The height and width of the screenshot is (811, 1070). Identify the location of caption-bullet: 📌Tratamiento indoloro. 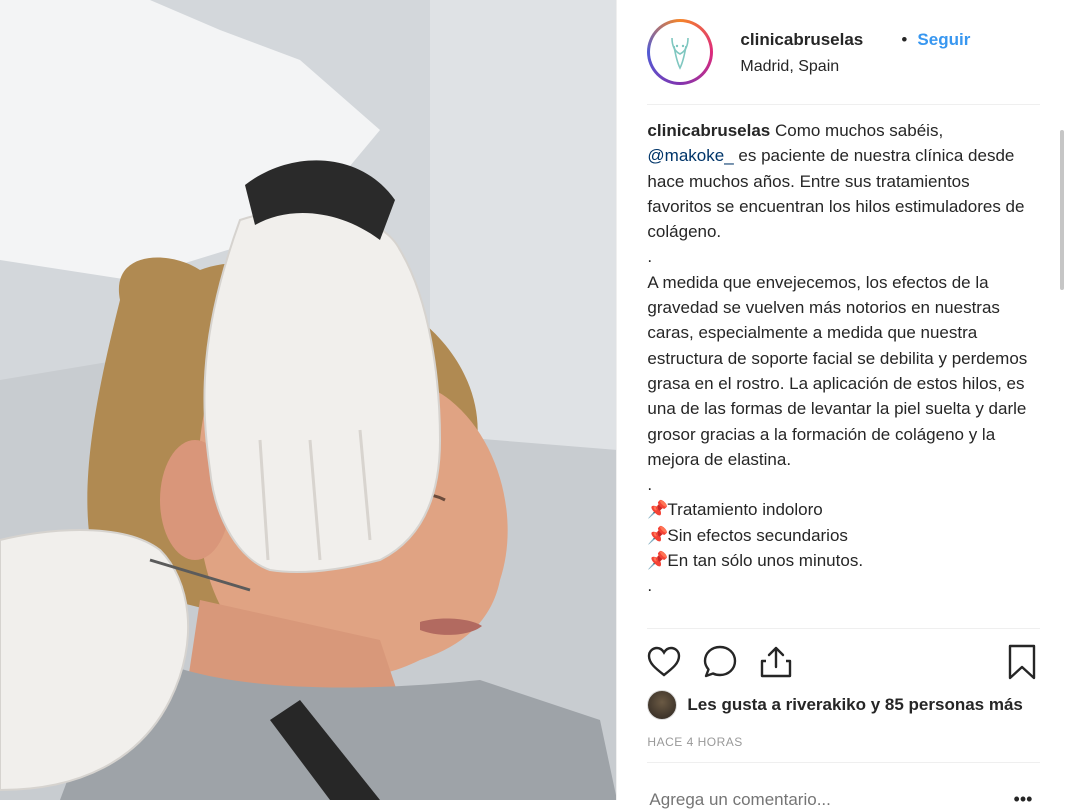
(837, 509).